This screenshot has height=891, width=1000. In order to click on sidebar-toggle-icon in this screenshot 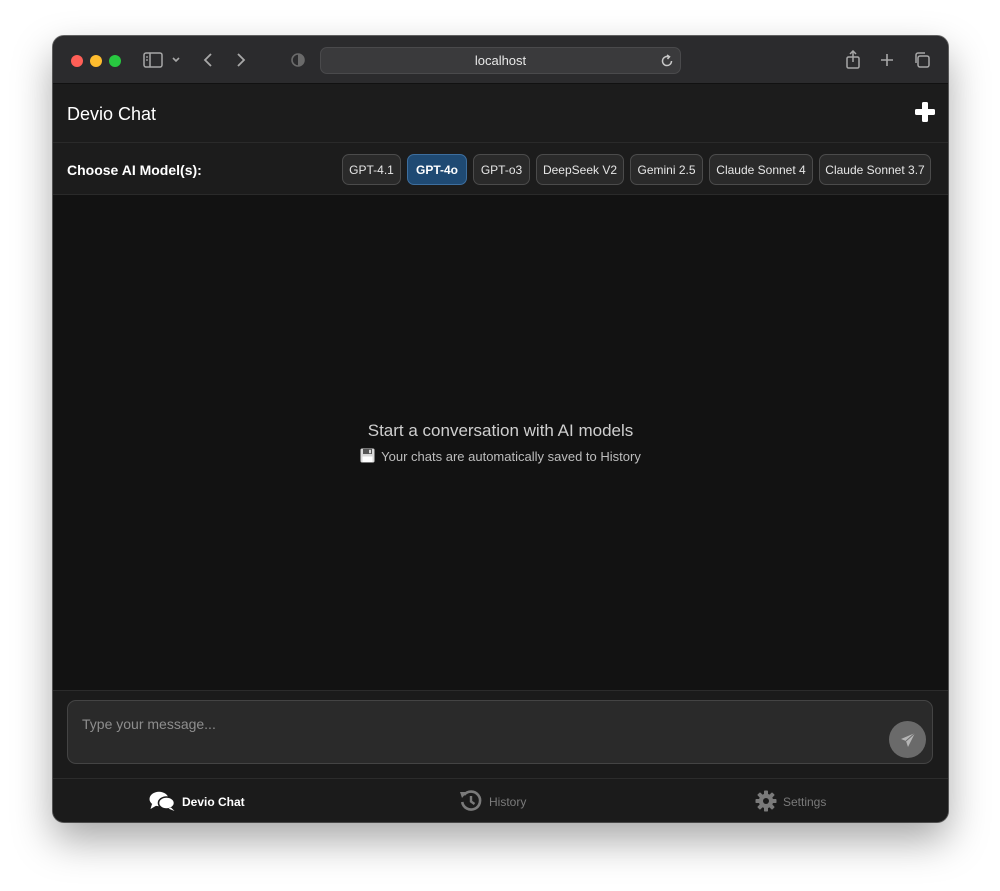, I will do `click(153, 60)`.